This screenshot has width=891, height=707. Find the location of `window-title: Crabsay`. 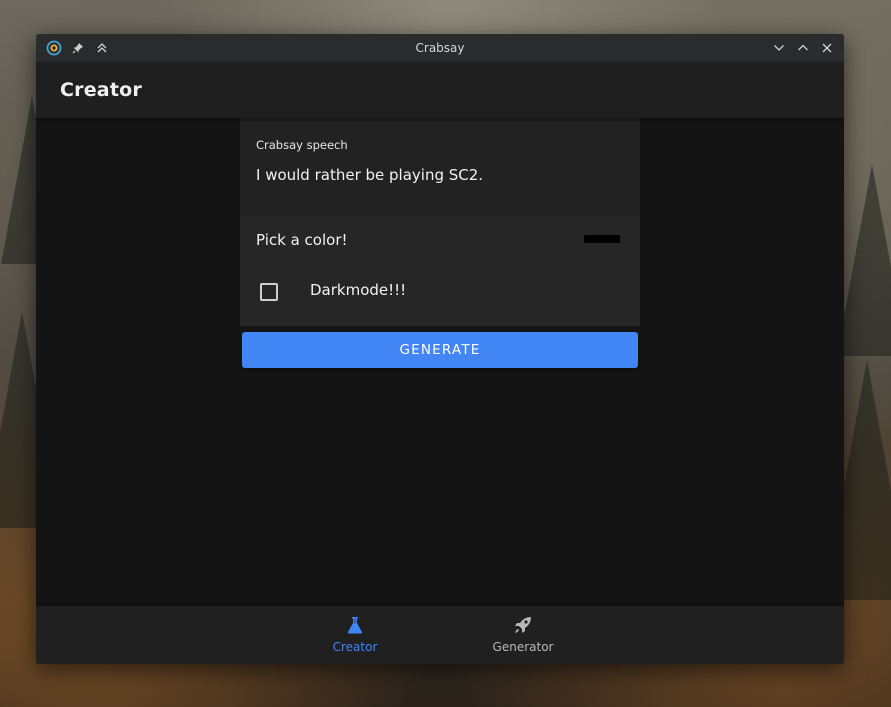

window-title: Crabsay is located at coordinates (440, 48).